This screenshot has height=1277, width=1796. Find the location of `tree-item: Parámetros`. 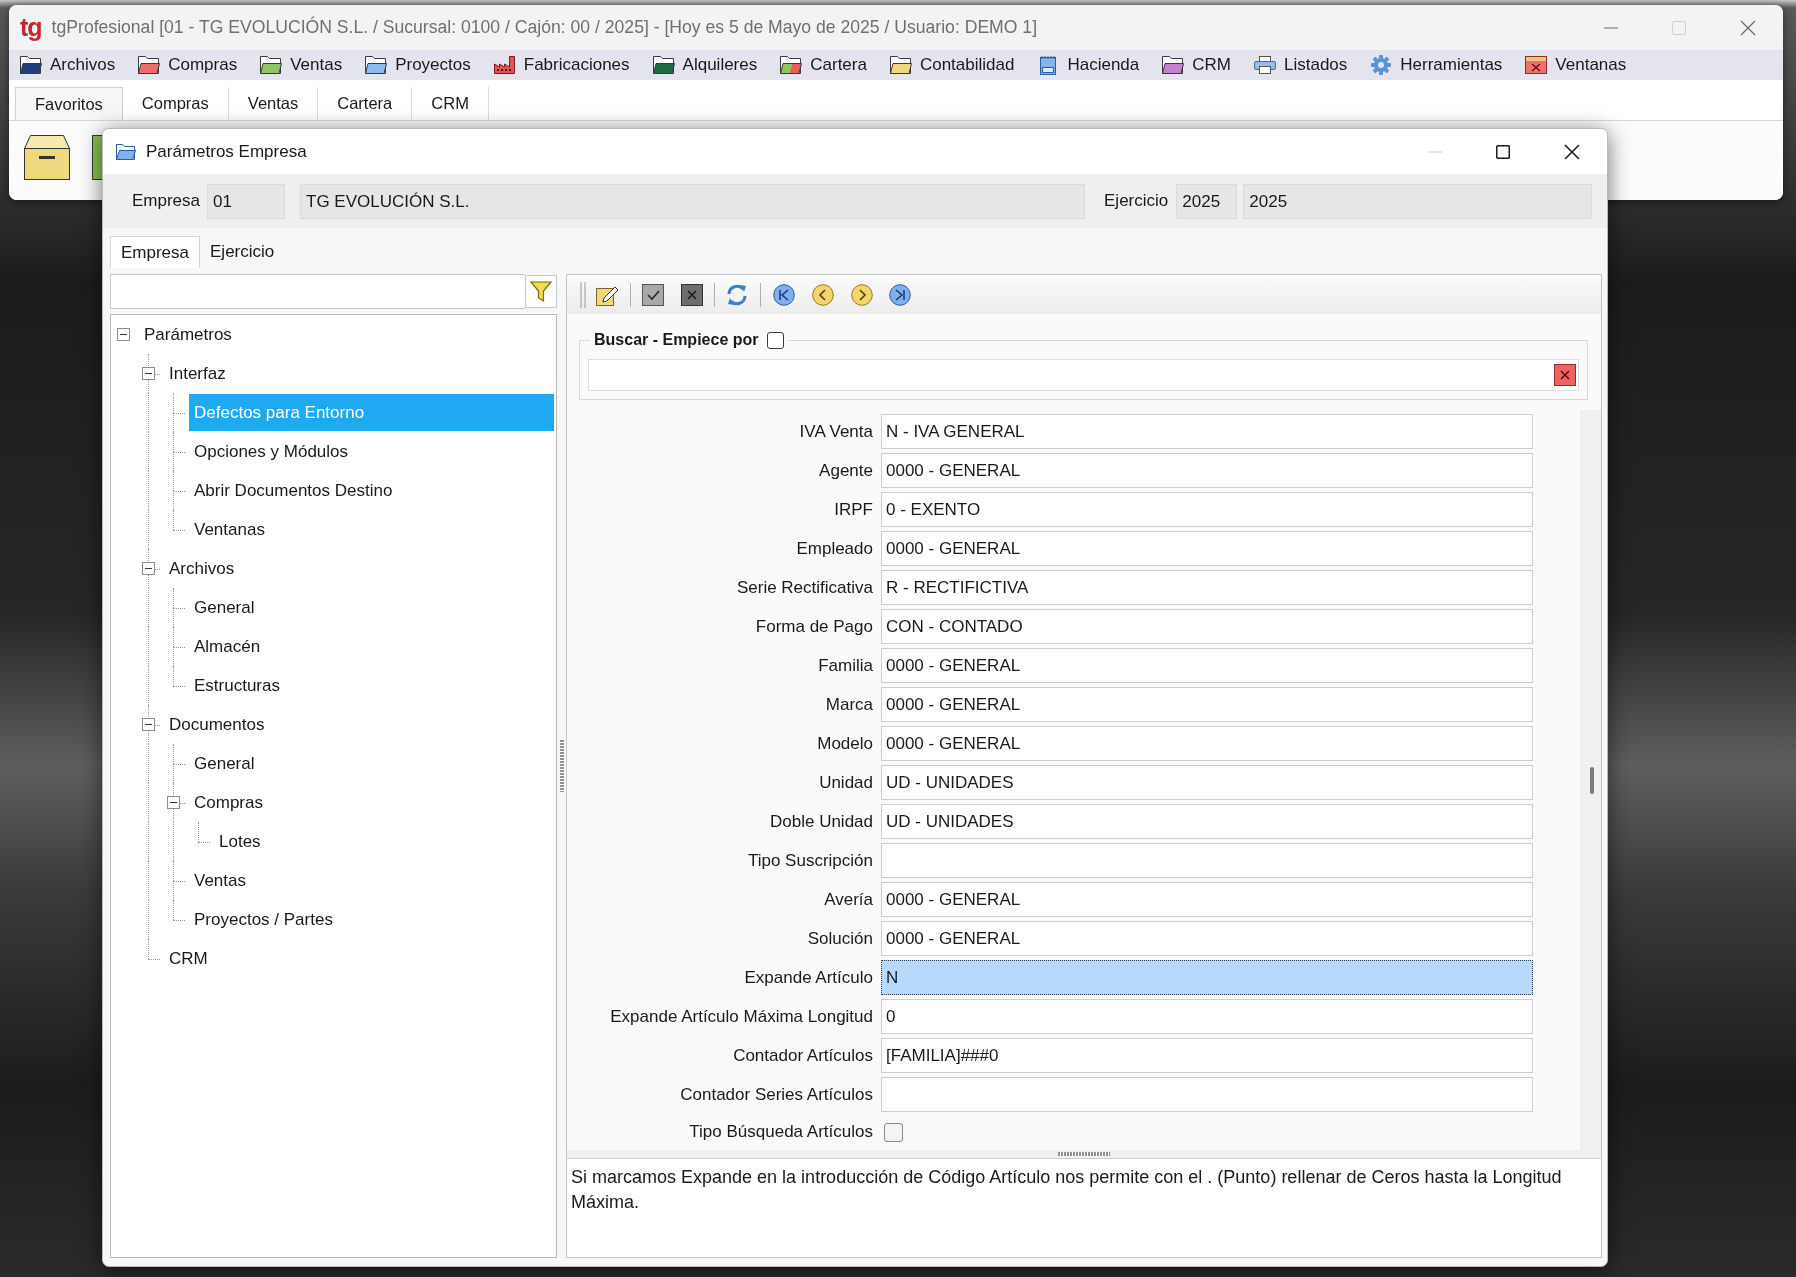

tree-item: Parámetros is located at coordinates (346, 334).